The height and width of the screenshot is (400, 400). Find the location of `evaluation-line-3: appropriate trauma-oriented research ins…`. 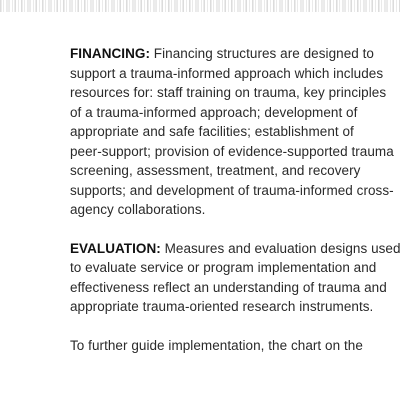

evaluation-line-3: appropriate trauma-oriented research ins… is located at coordinates (222, 306).